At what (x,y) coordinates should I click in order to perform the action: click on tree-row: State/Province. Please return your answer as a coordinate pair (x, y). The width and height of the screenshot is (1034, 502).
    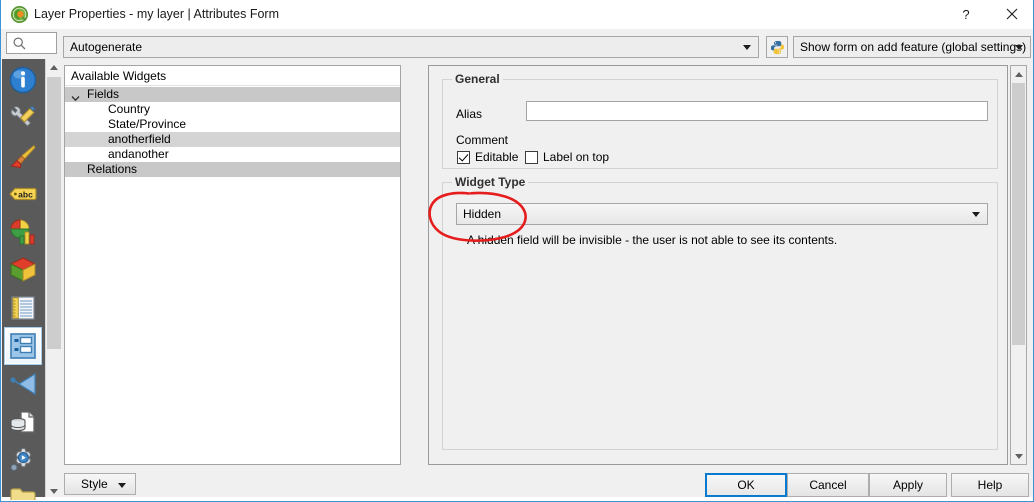
    Looking at the image, I should click on (232, 124).